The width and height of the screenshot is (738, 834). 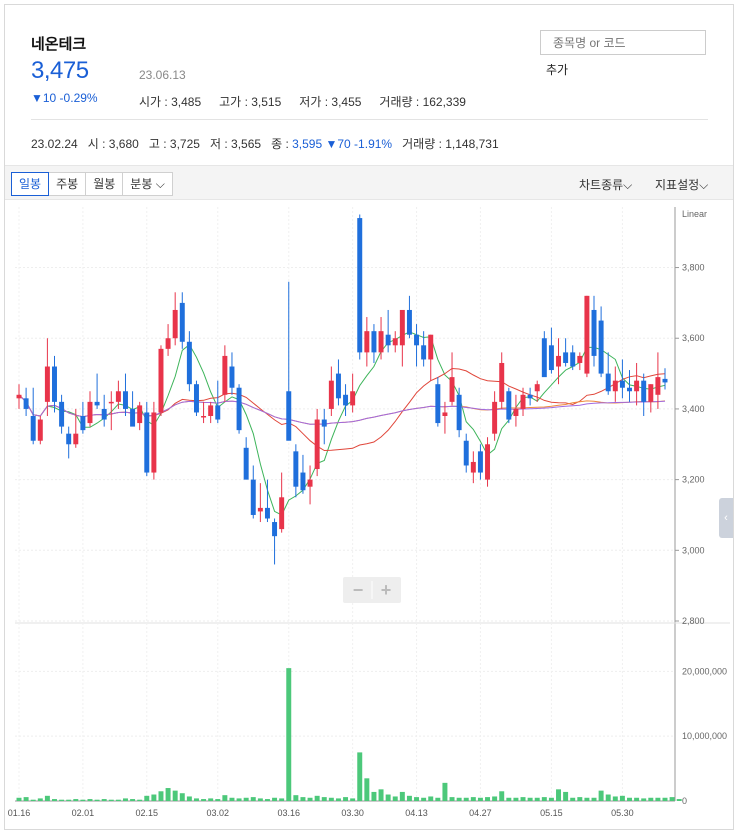 What do you see at coordinates (605, 184) in the screenshot?
I see `chart-type-dropdown: 차트종류⌵` at bounding box center [605, 184].